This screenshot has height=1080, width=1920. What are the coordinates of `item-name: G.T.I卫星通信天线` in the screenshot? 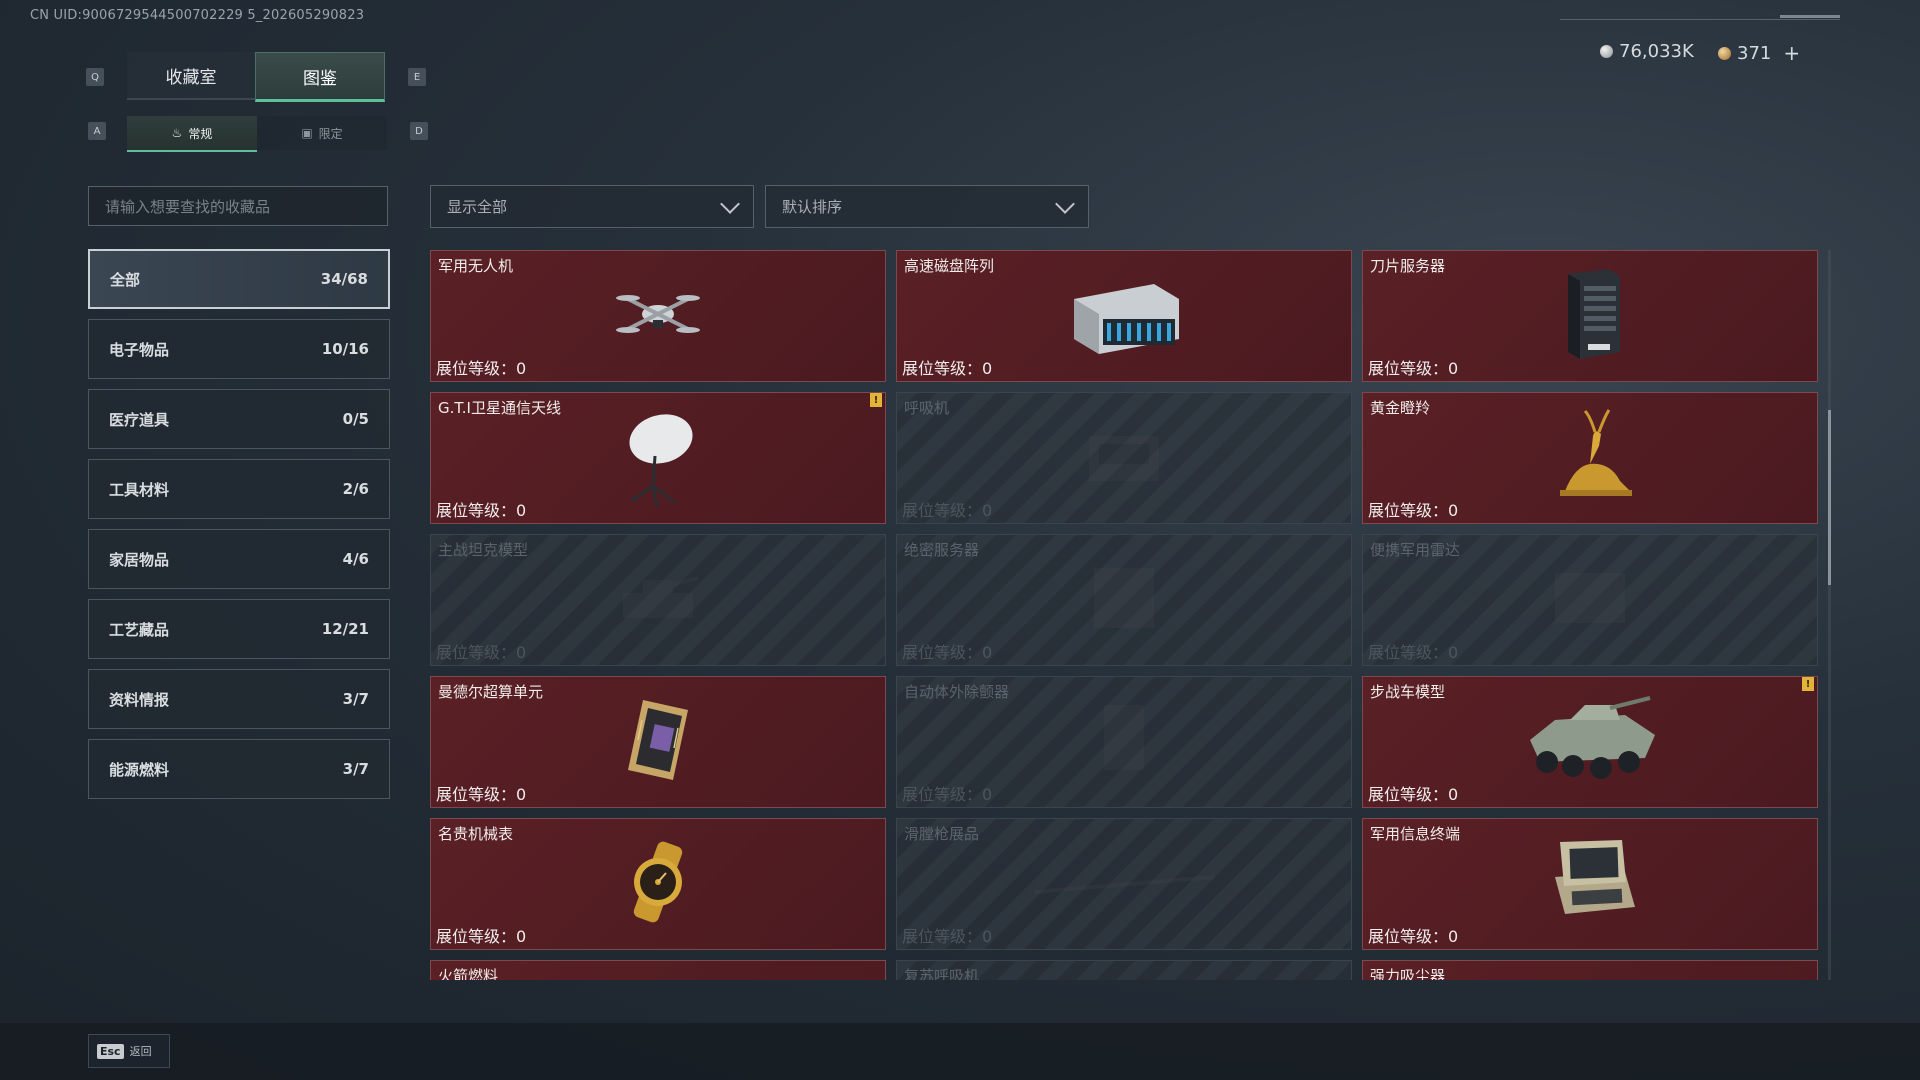 It's located at (499, 408).